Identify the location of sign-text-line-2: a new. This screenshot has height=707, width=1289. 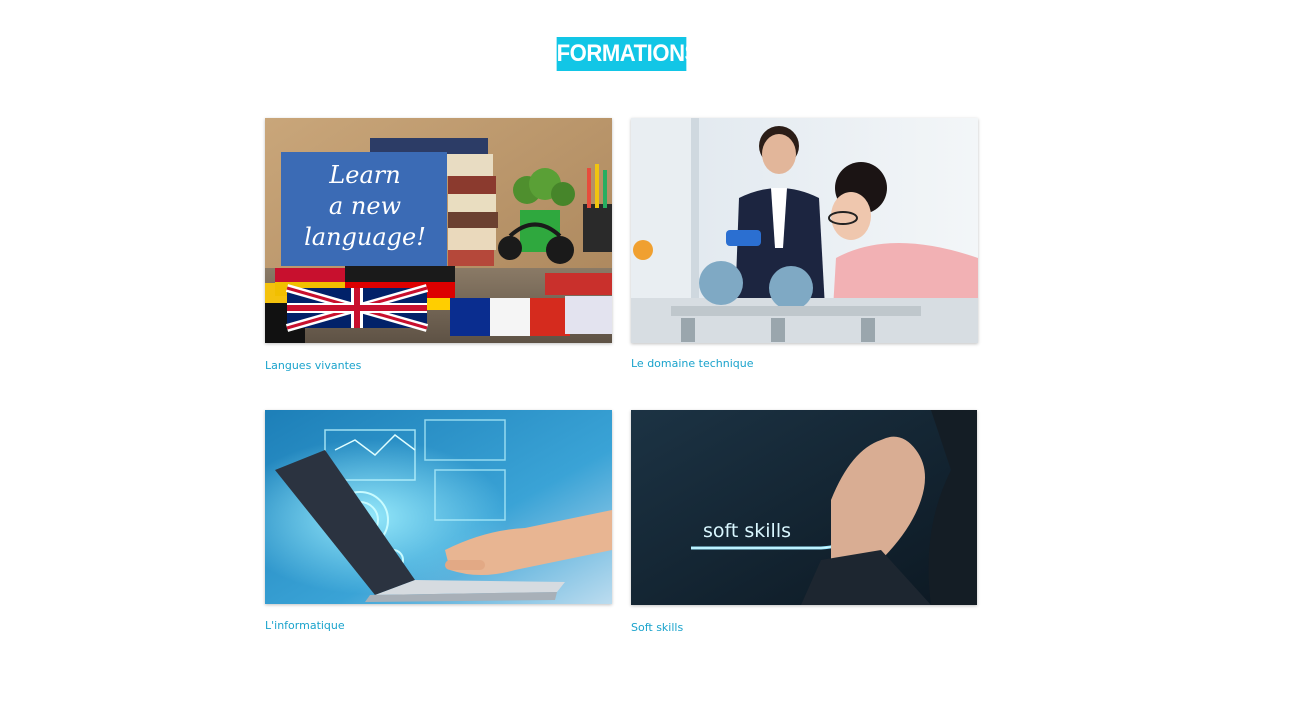
(365, 206).